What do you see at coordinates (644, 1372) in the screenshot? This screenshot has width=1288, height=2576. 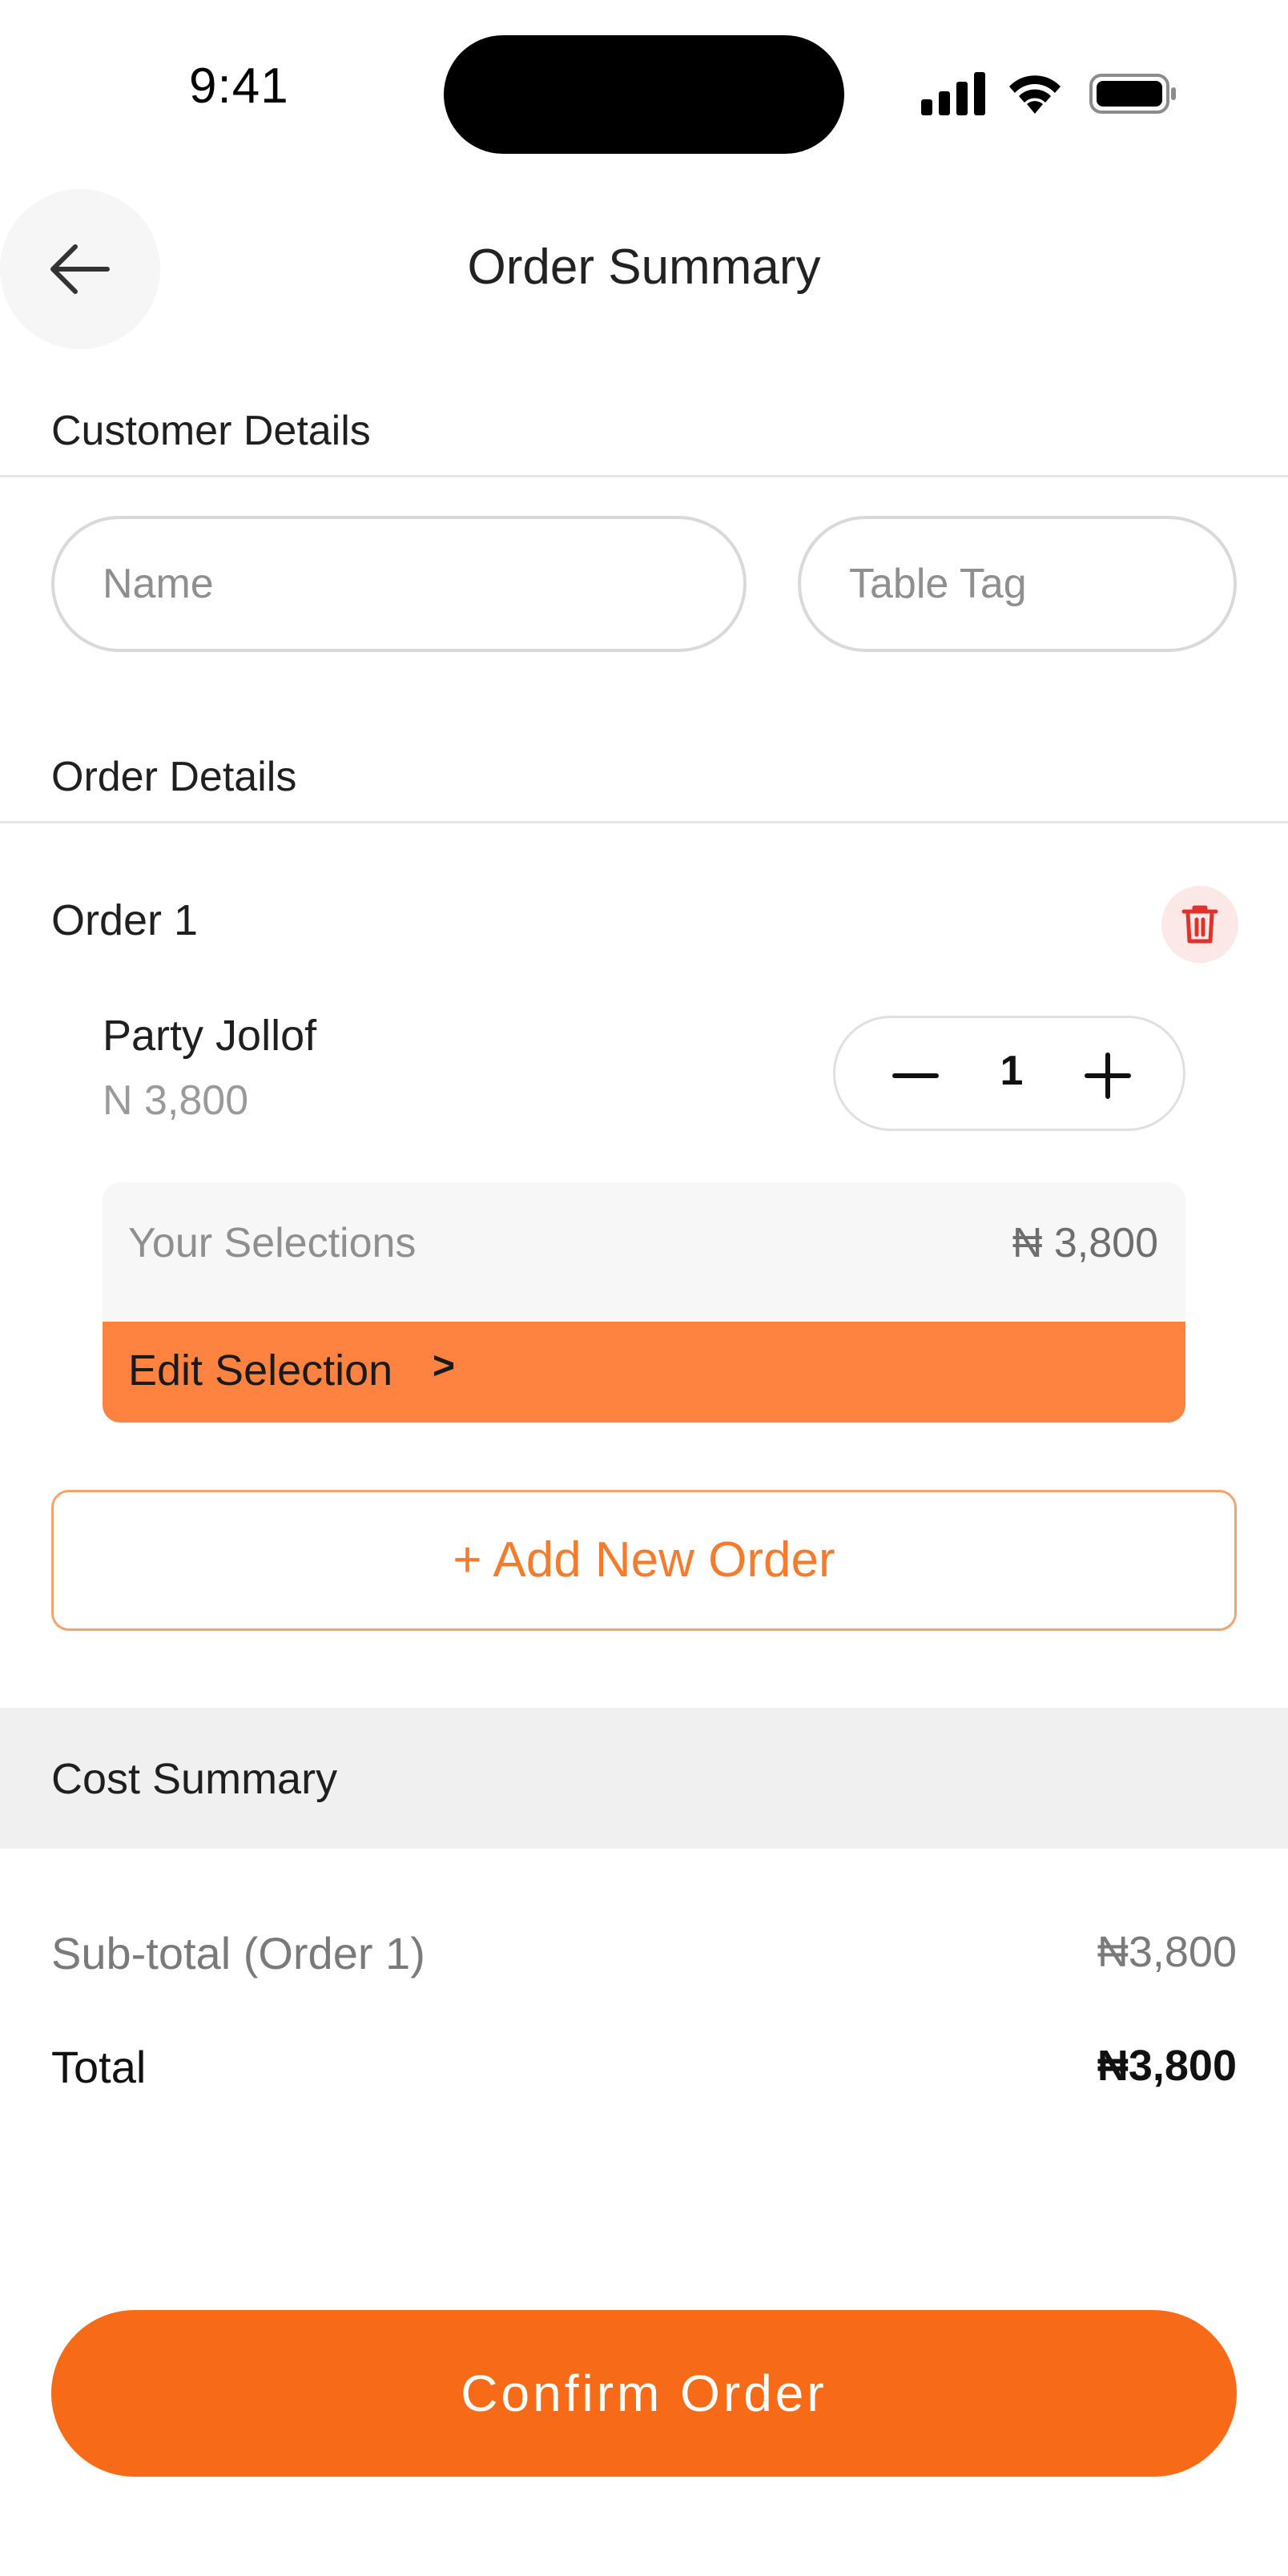 I see `edit-selection-button: Edit Selection >` at bounding box center [644, 1372].